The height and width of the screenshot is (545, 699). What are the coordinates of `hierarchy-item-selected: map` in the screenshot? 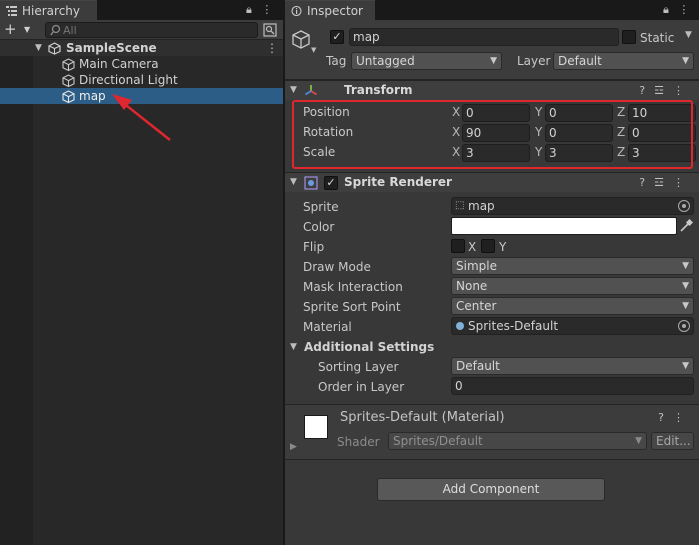 It's located at (141, 96).